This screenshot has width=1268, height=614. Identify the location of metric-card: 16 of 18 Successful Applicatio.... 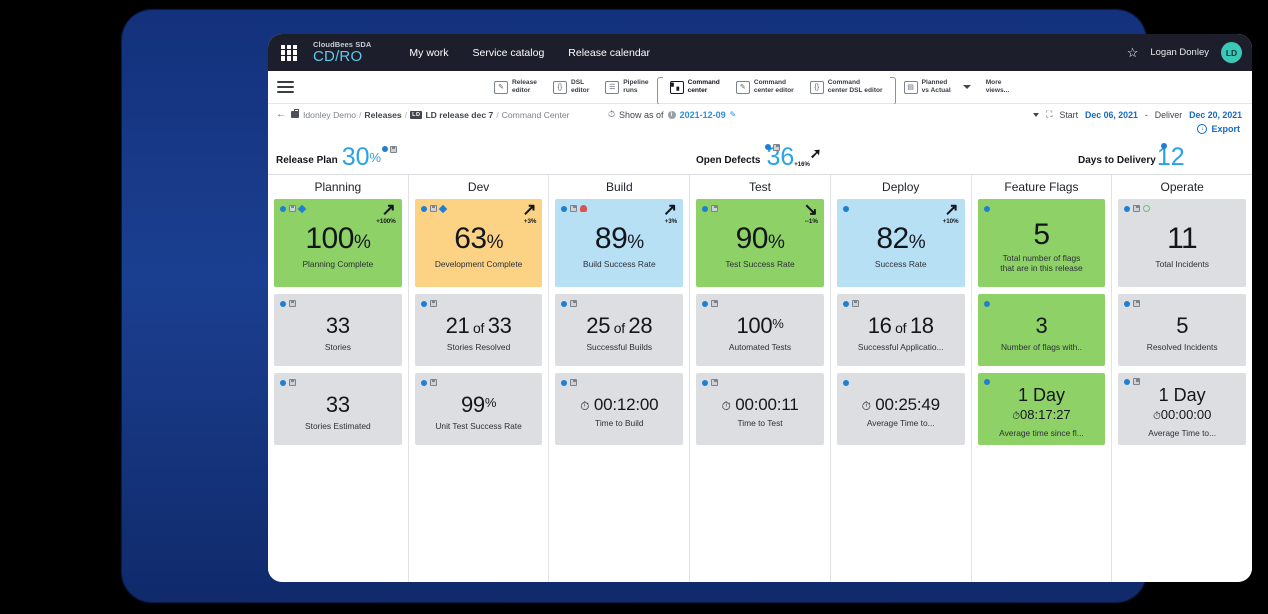
(900, 330).